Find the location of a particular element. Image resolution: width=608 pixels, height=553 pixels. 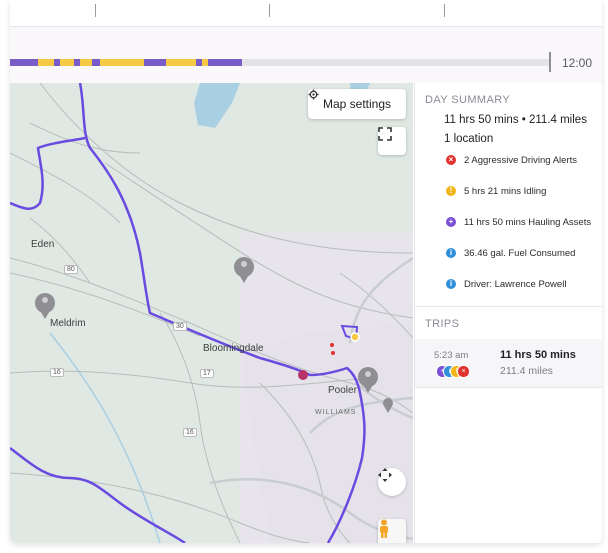

lake is located at coordinates (217, 105).